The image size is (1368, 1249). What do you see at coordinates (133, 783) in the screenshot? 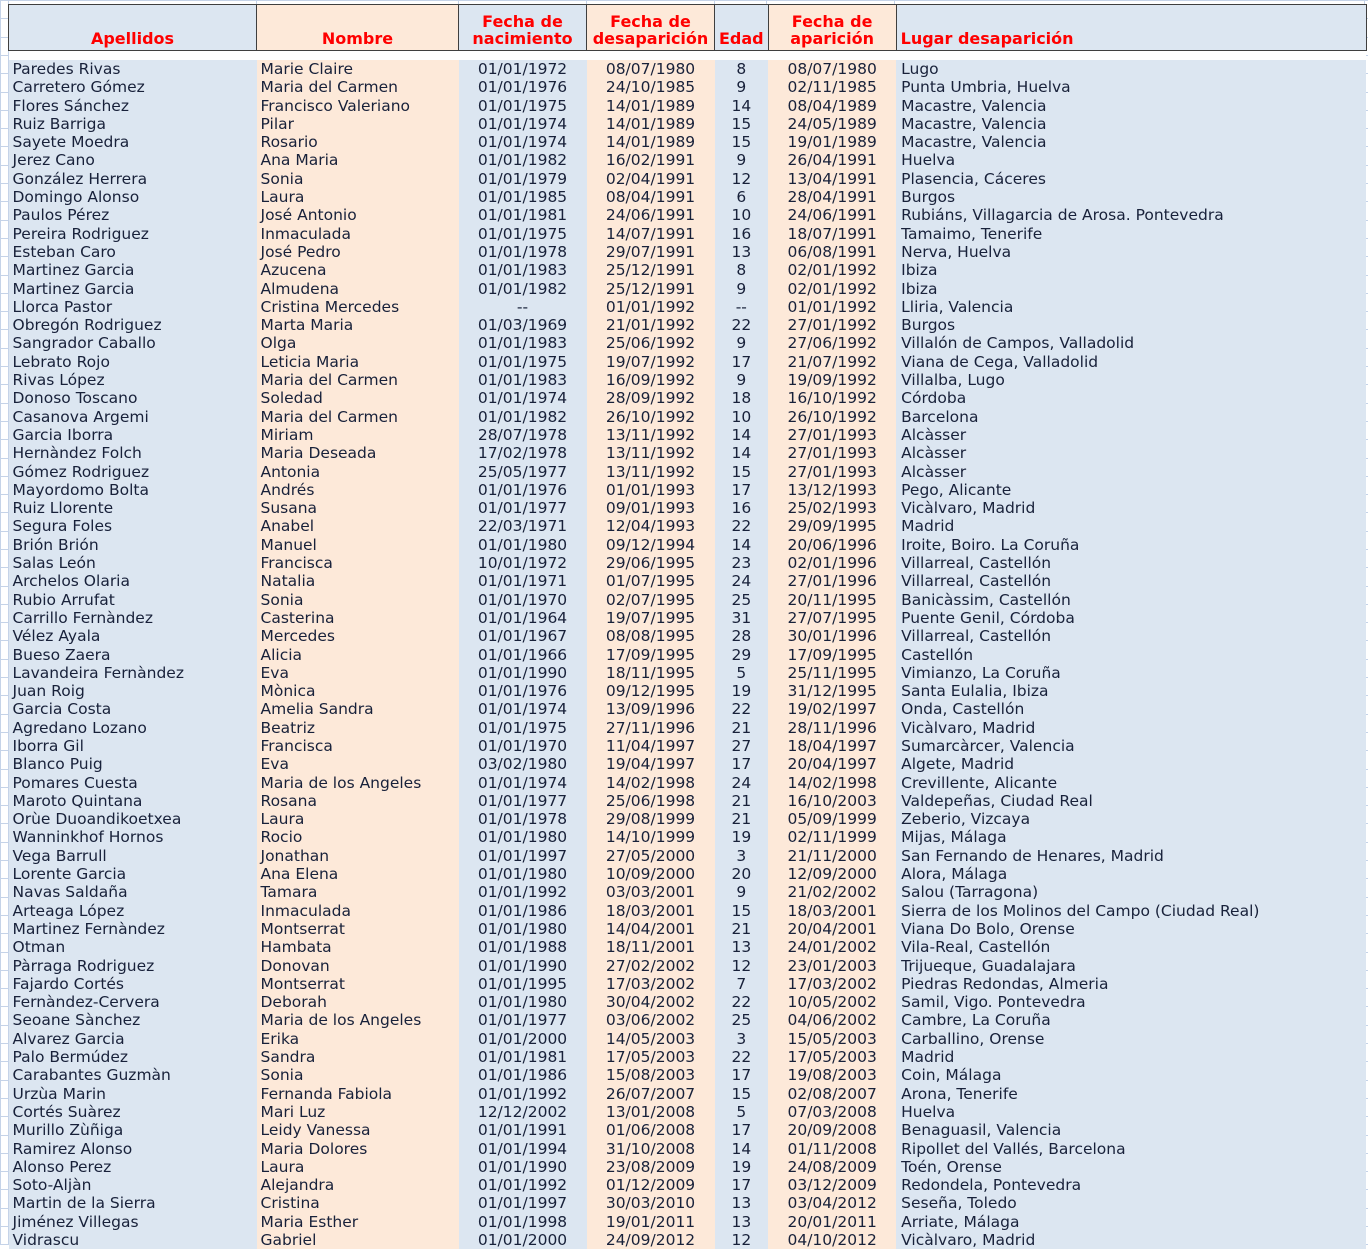
I see `cell-apellidos: Pomares Cuesta` at bounding box center [133, 783].